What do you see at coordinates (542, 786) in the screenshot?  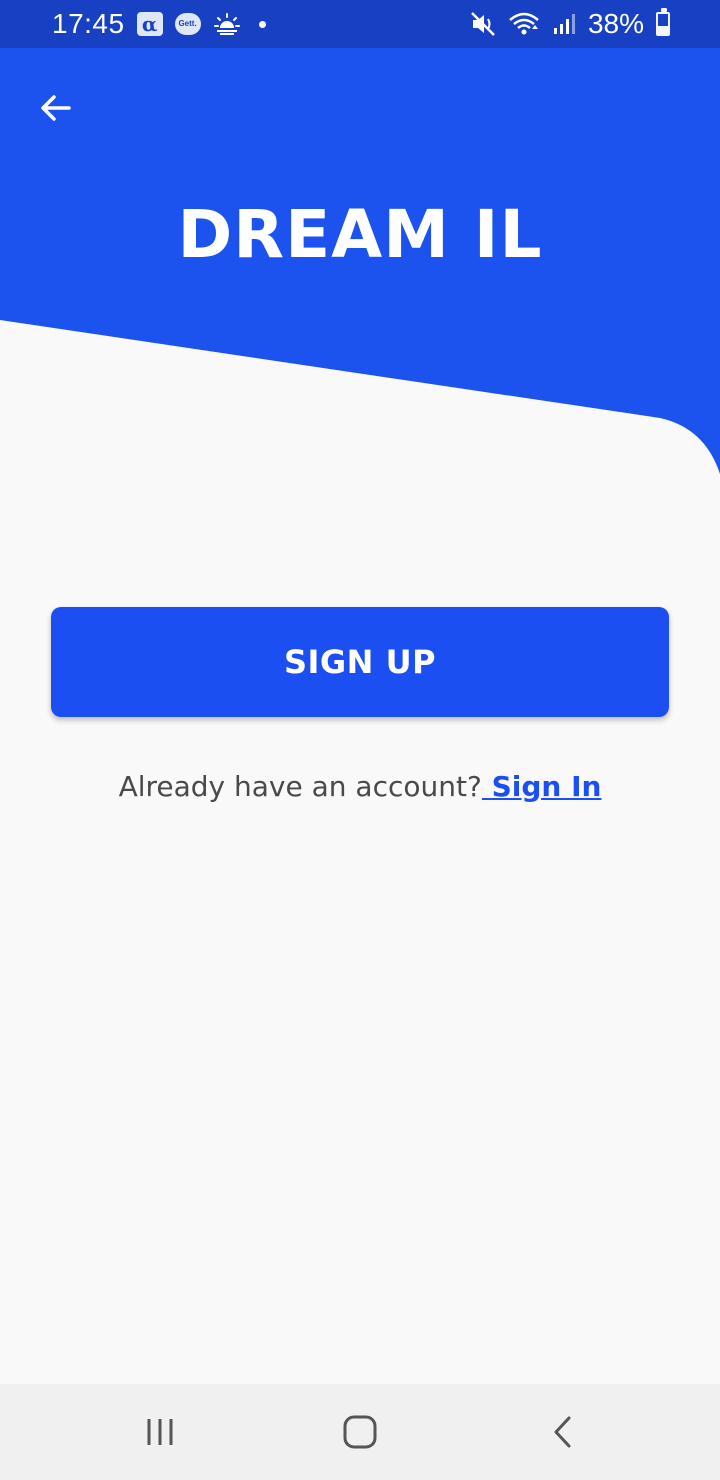 I see `sign-in-link: Sign In` at bounding box center [542, 786].